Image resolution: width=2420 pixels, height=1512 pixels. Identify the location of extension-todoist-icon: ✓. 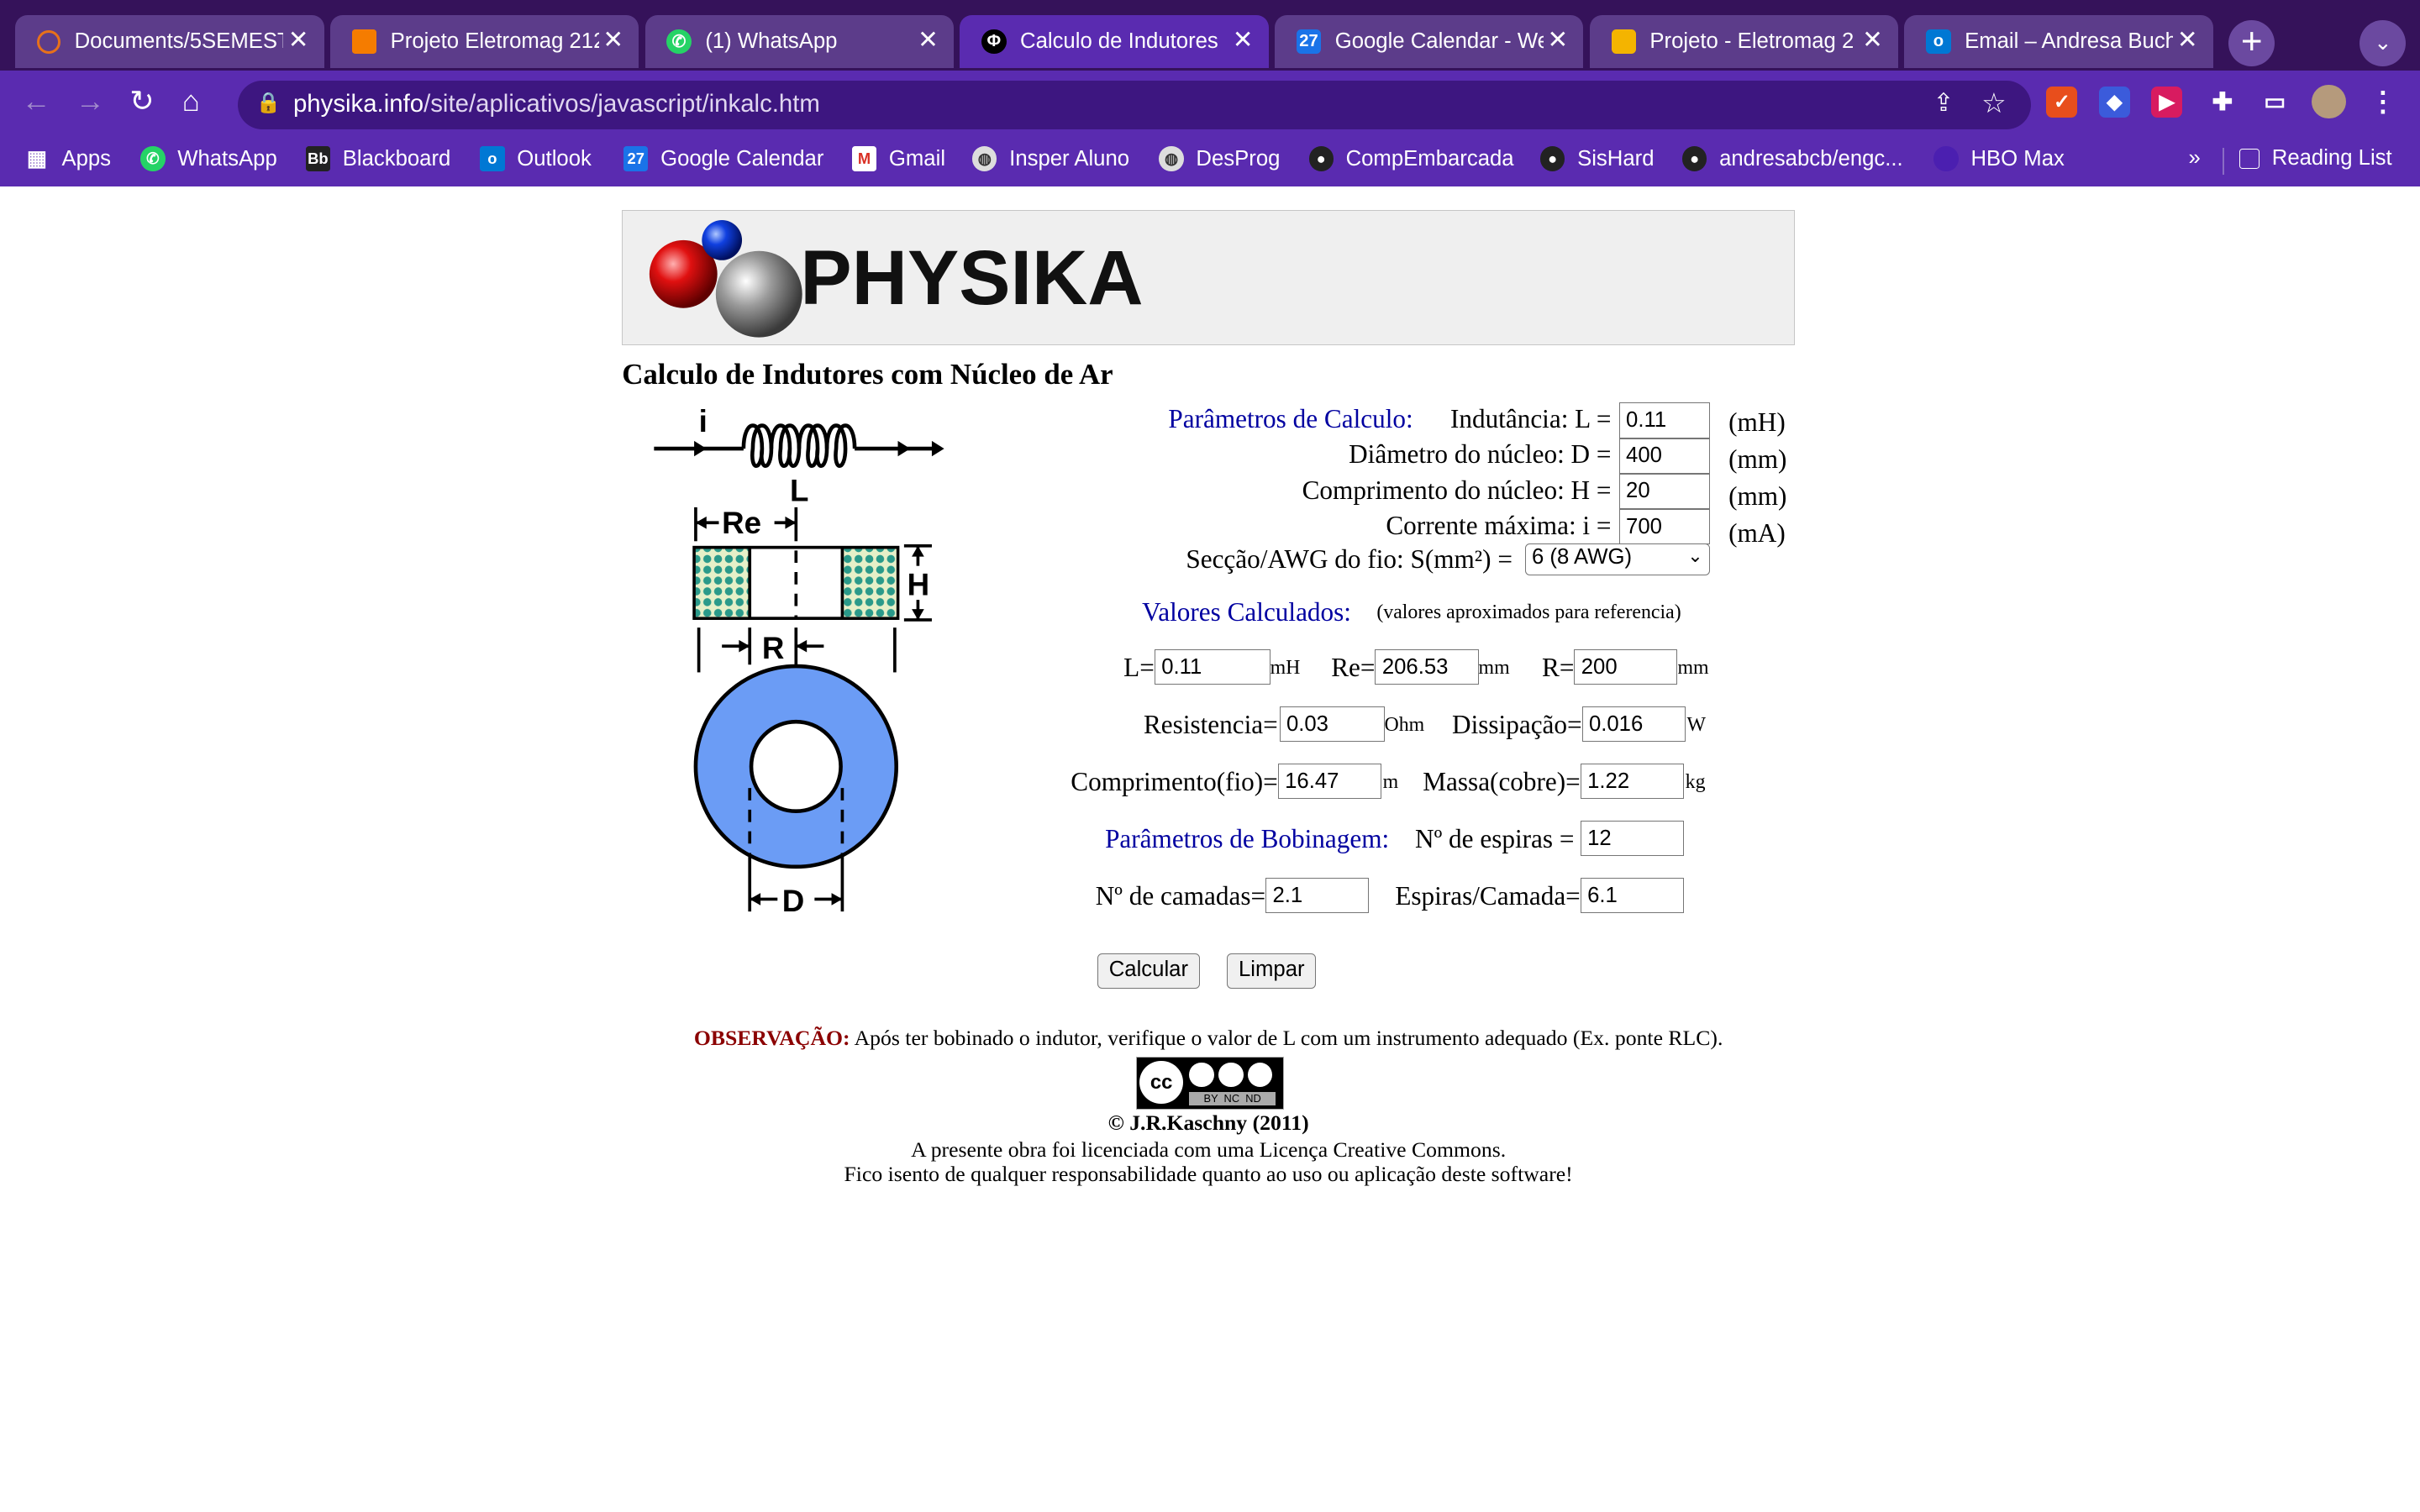
(2062, 102).